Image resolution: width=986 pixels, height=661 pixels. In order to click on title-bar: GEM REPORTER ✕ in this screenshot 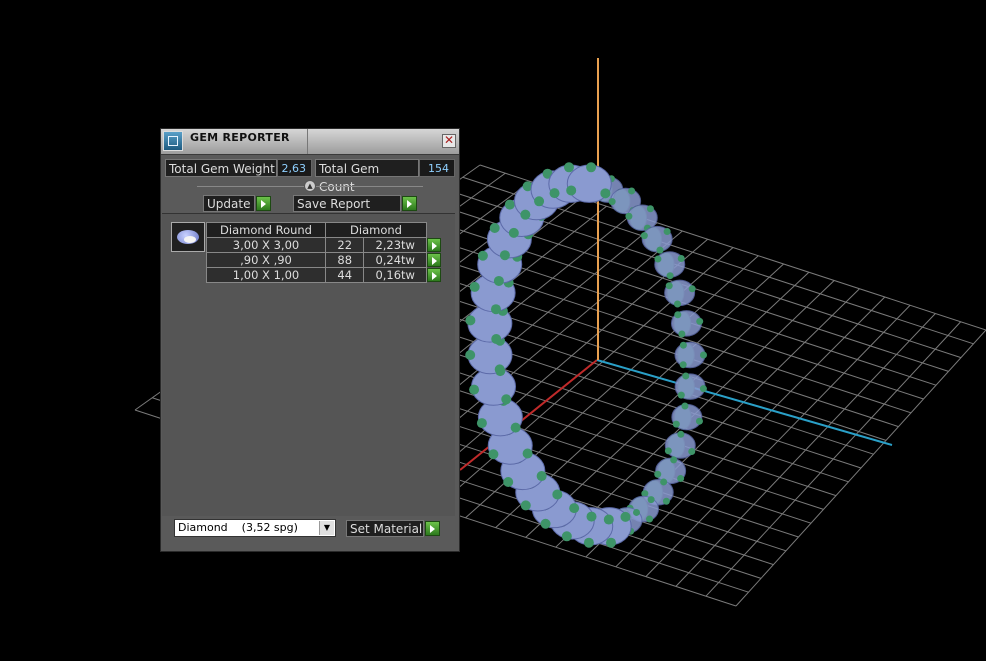, I will do `click(310, 142)`.